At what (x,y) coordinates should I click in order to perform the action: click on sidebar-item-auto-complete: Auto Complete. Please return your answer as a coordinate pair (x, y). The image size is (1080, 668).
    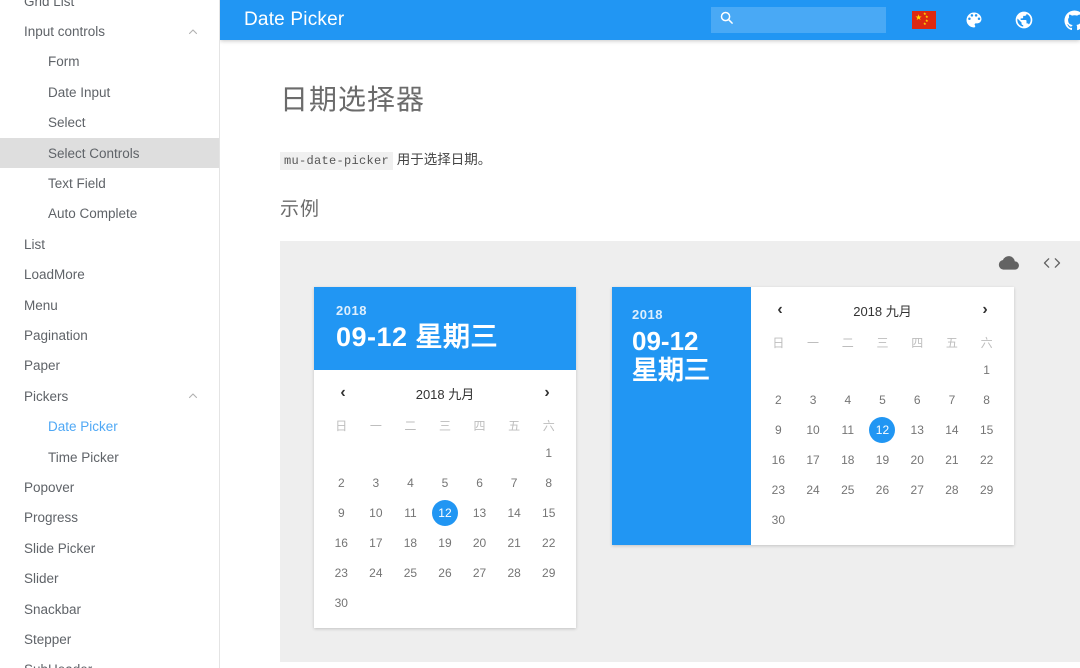
    Looking at the image, I should click on (109, 214).